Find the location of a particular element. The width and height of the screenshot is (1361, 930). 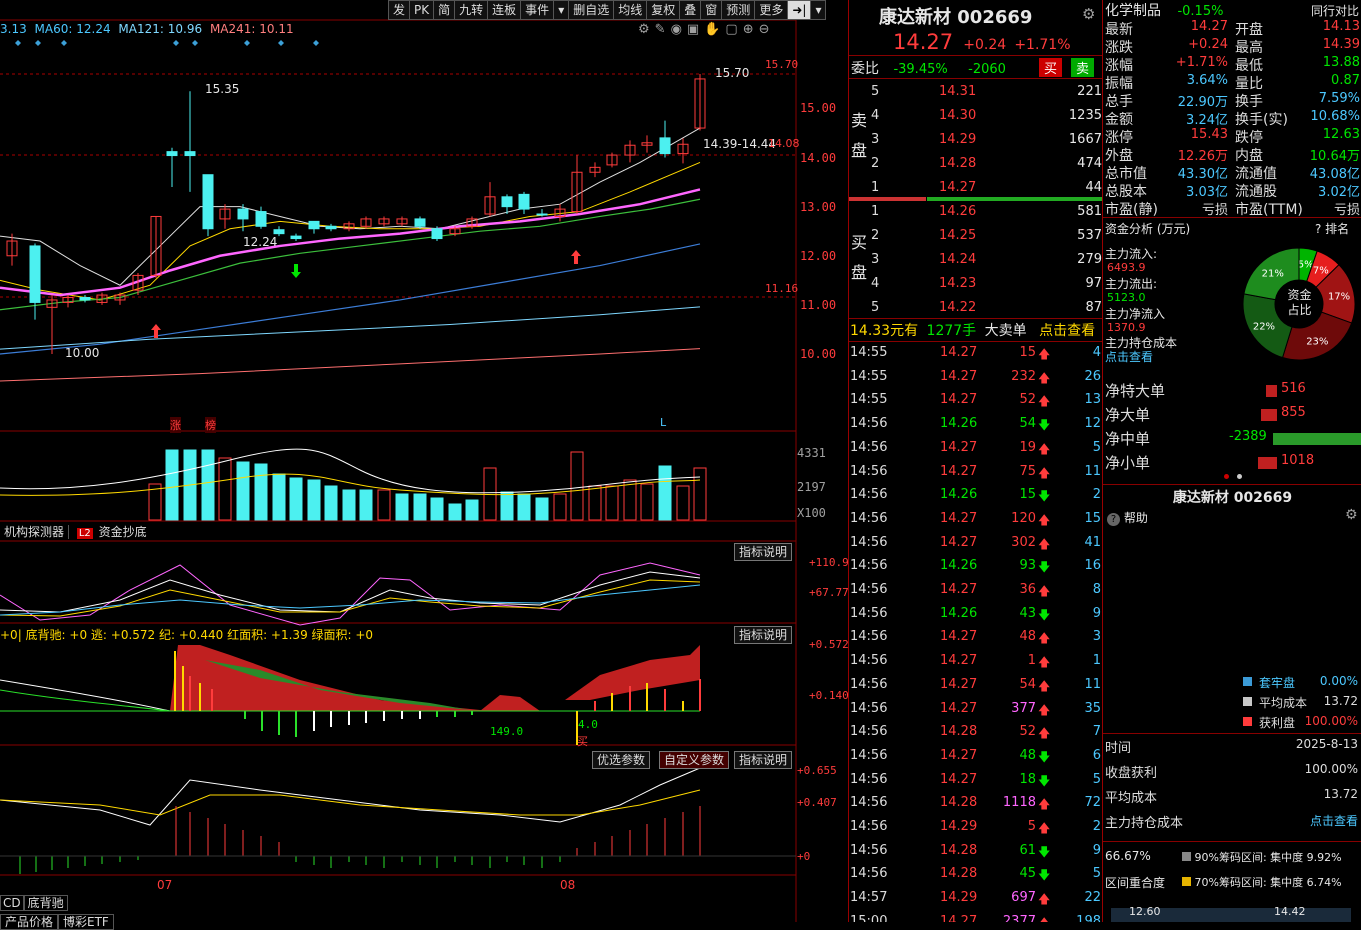

tick-volume: 232 is located at coordinates (1023, 376).